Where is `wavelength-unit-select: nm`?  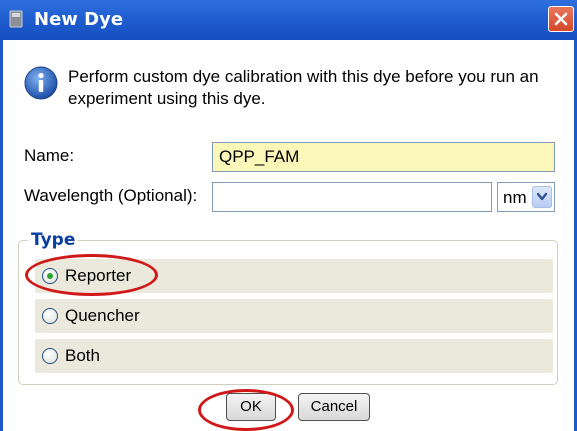 wavelength-unit-select: nm is located at coordinates (526, 197).